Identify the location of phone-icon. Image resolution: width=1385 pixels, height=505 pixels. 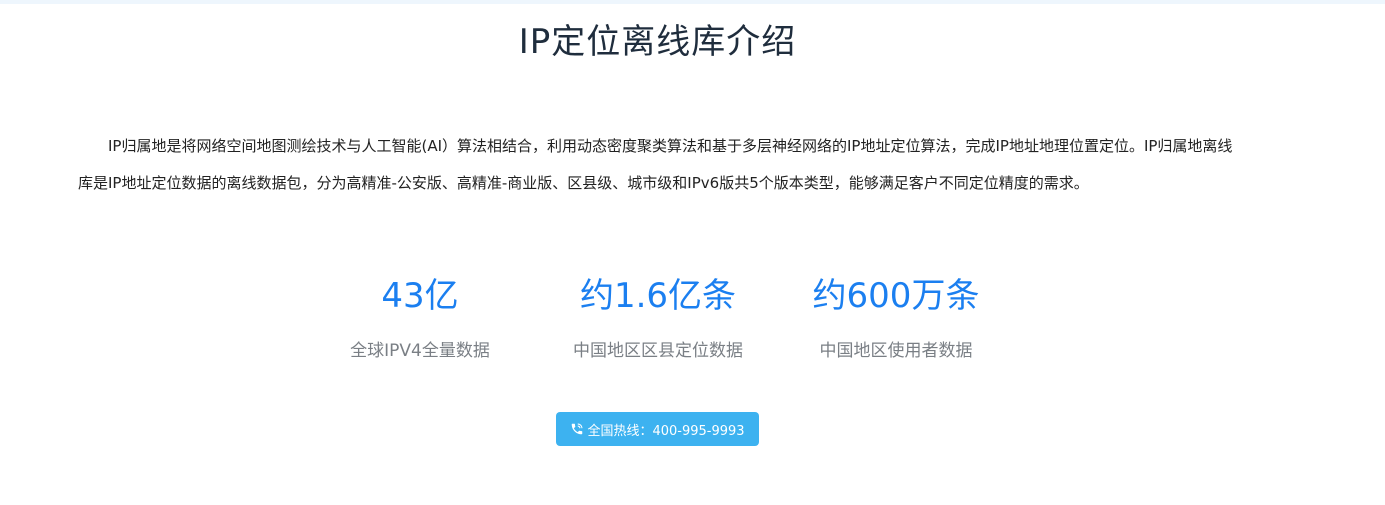
(577, 429).